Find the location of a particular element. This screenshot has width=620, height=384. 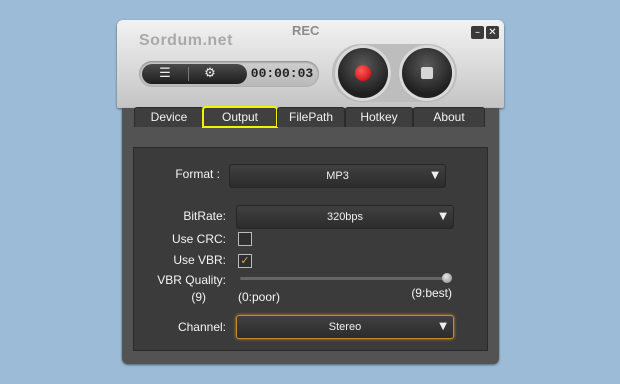

format-label: Format : is located at coordinates (197, 174).